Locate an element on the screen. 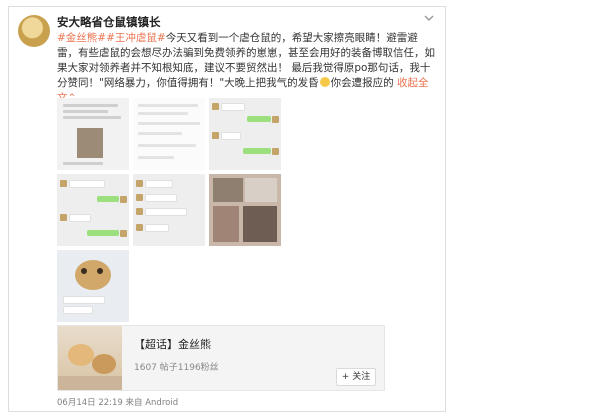  follow-button: + 关注 is located at coordinates (356, 377).